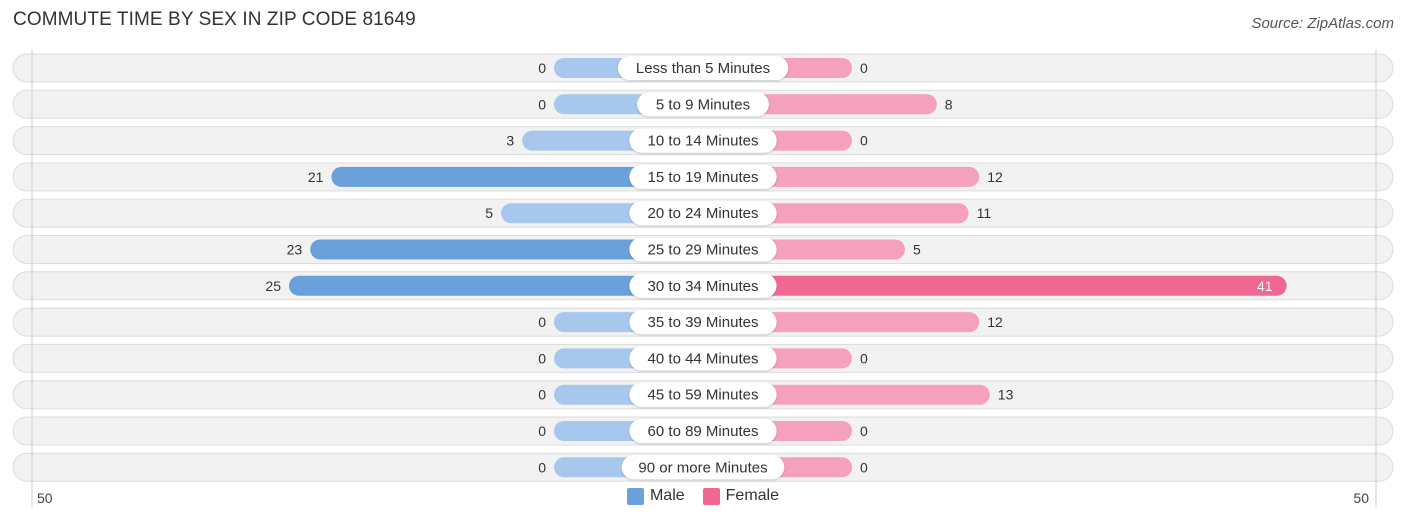  I want to click on bar-row: 10 to 14 Minutes 3 0, so click(703, 141).